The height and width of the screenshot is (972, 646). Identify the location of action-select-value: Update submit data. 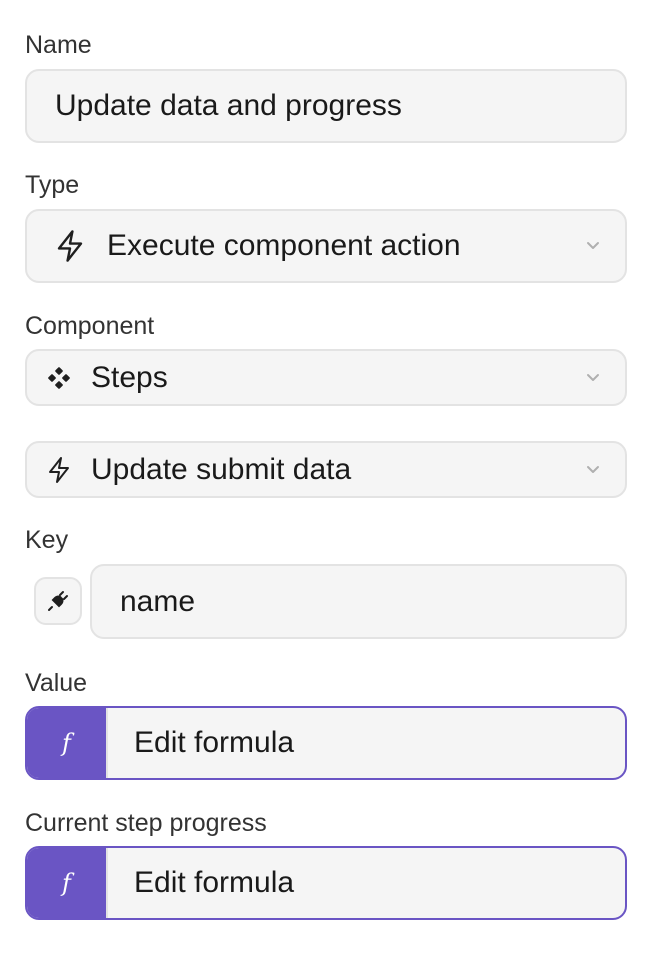
(221, 469).